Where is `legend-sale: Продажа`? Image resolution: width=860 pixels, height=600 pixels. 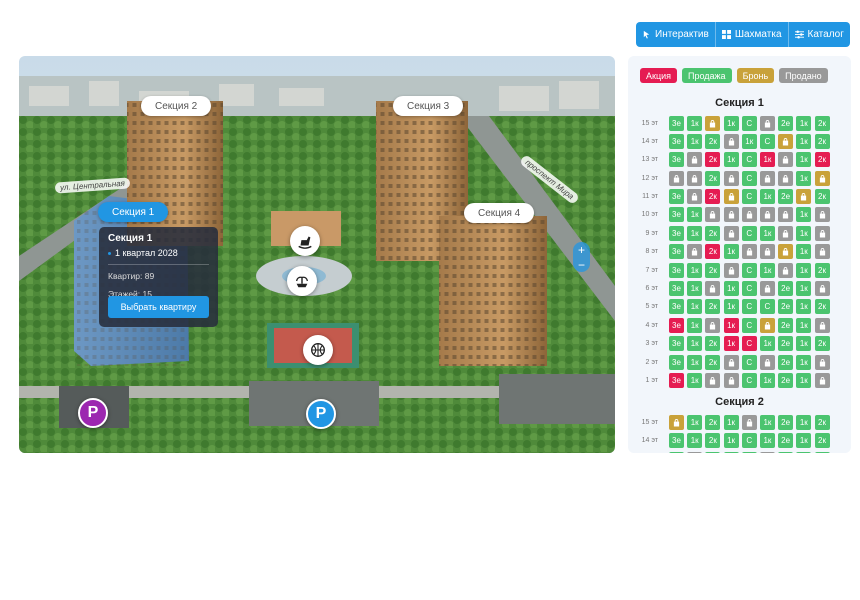
legend-sale: Продажа is located at coordinates (707, 75).